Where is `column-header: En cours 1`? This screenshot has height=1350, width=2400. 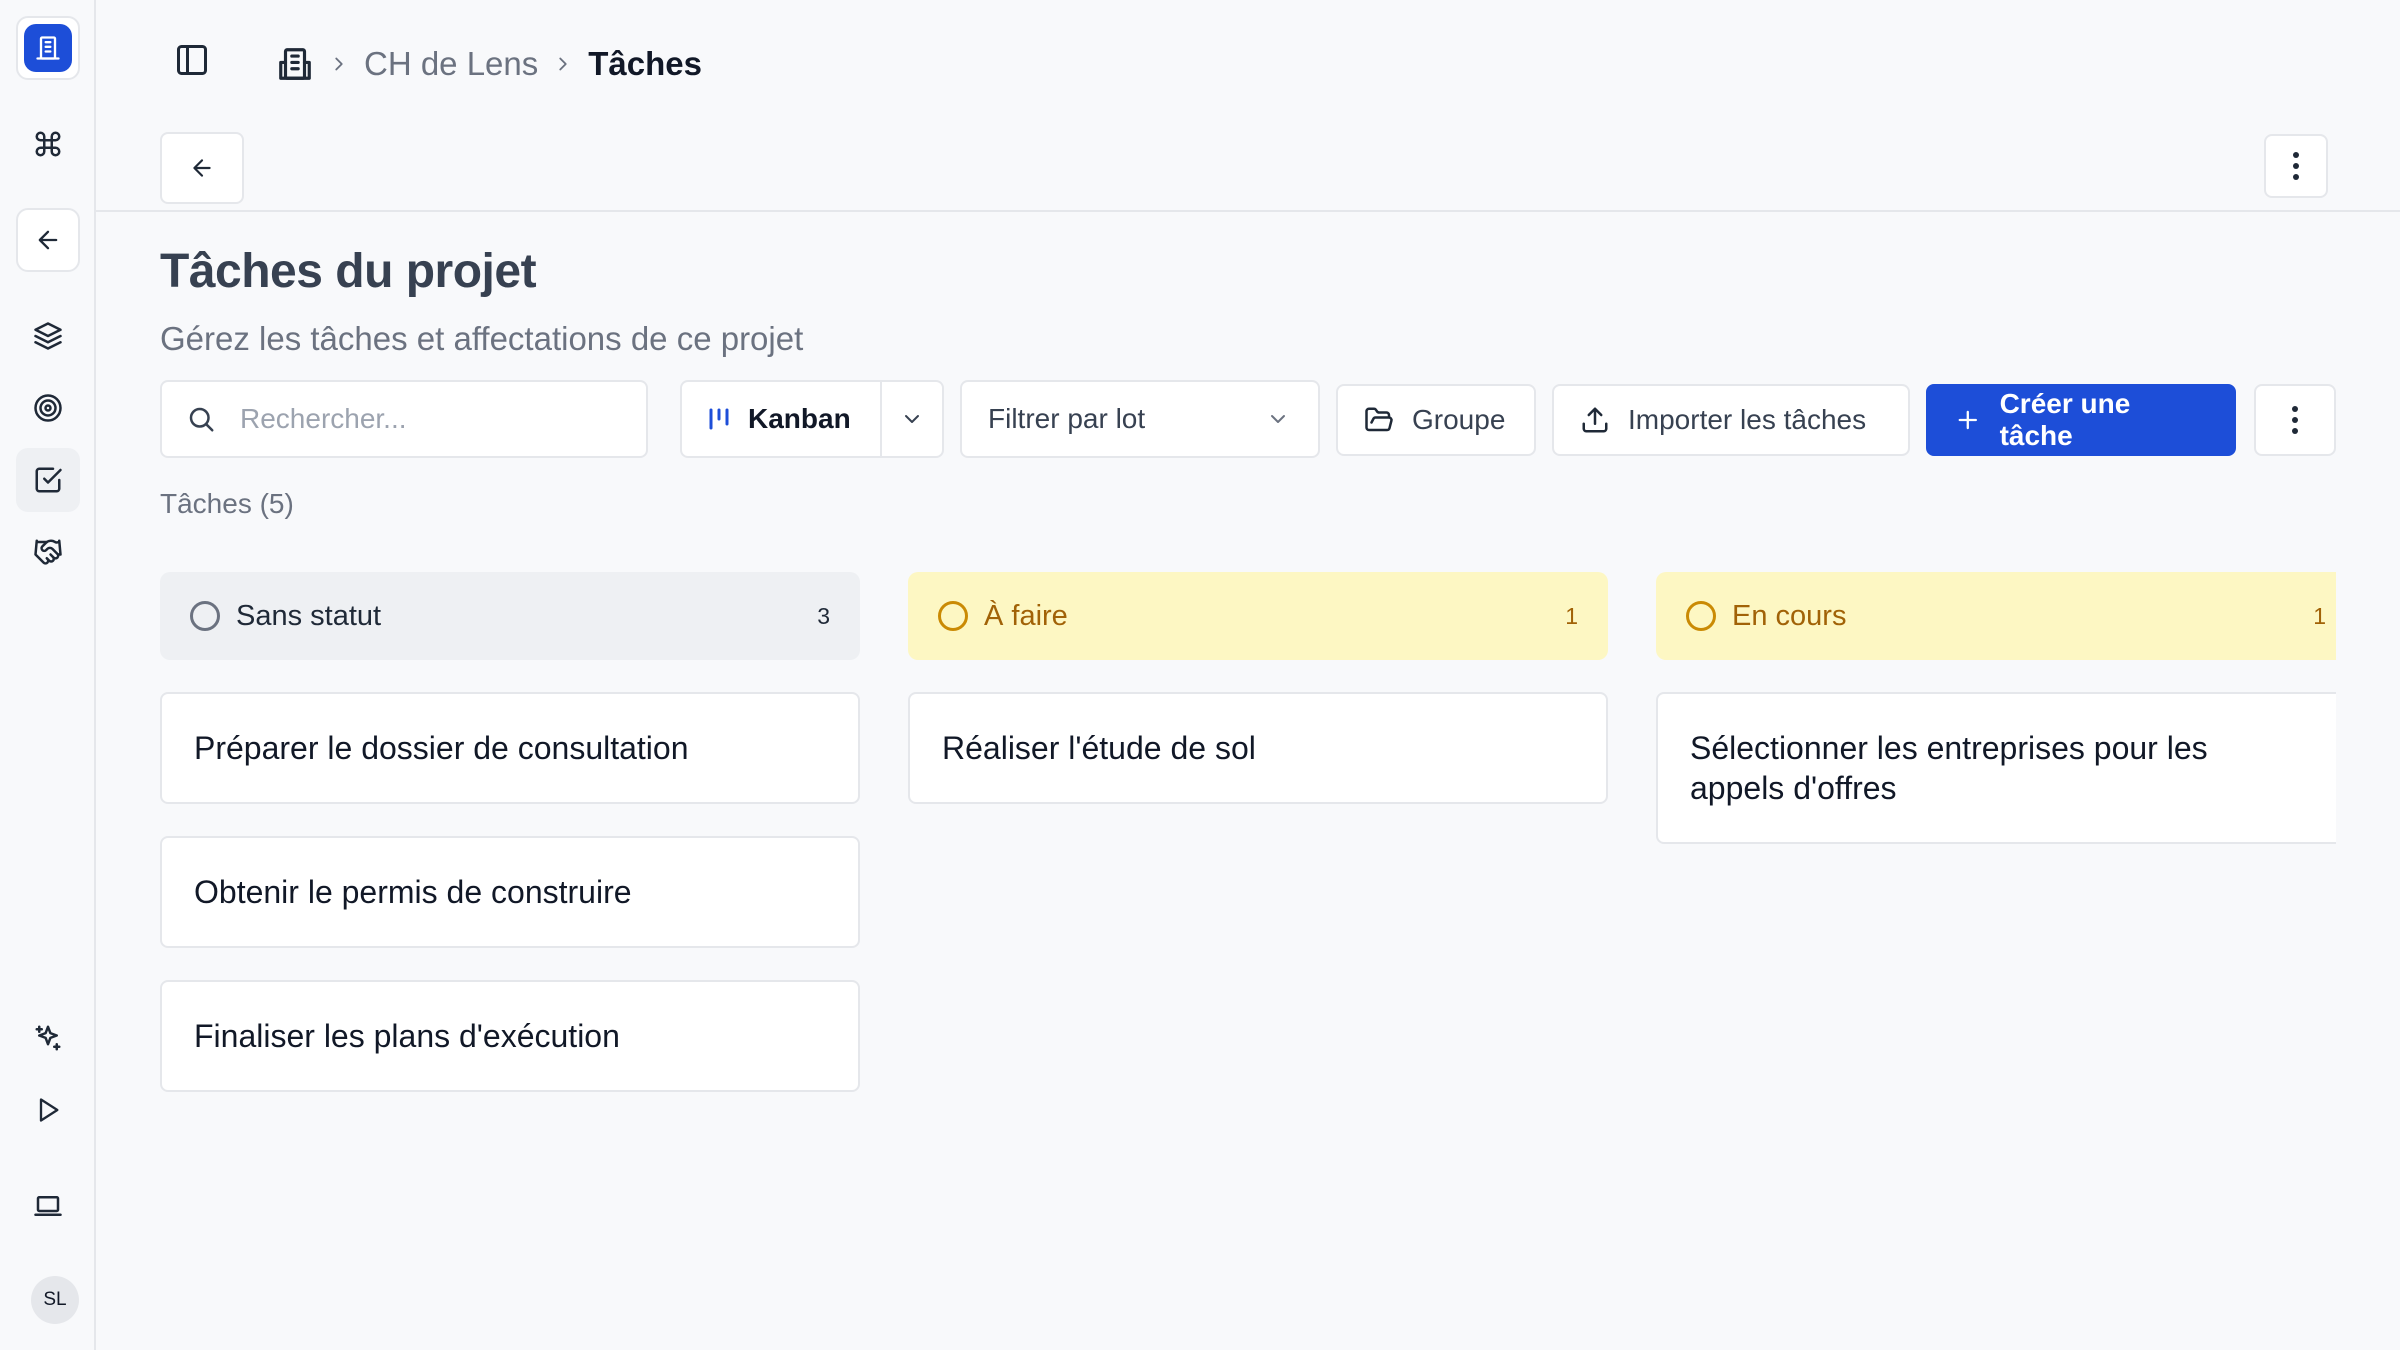 column-header: En cours 1 is located at coordinates (1996, 616).